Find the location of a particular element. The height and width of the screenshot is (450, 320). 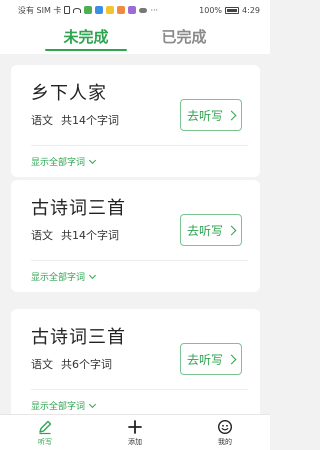

lesson-meta: 语文 共6个字词 is located at coordinates (71, 364).